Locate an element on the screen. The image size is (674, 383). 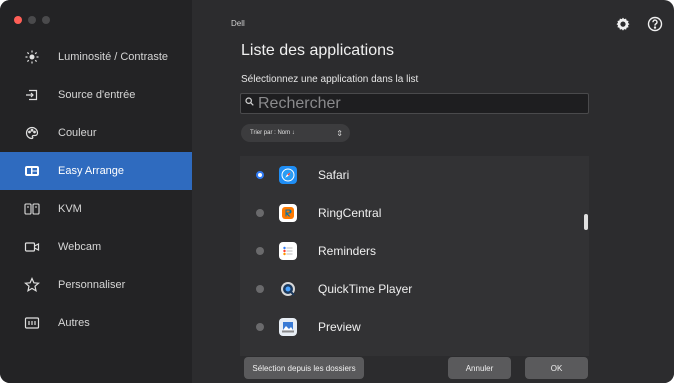
top-toolbar is located at coordinates (639, 24).